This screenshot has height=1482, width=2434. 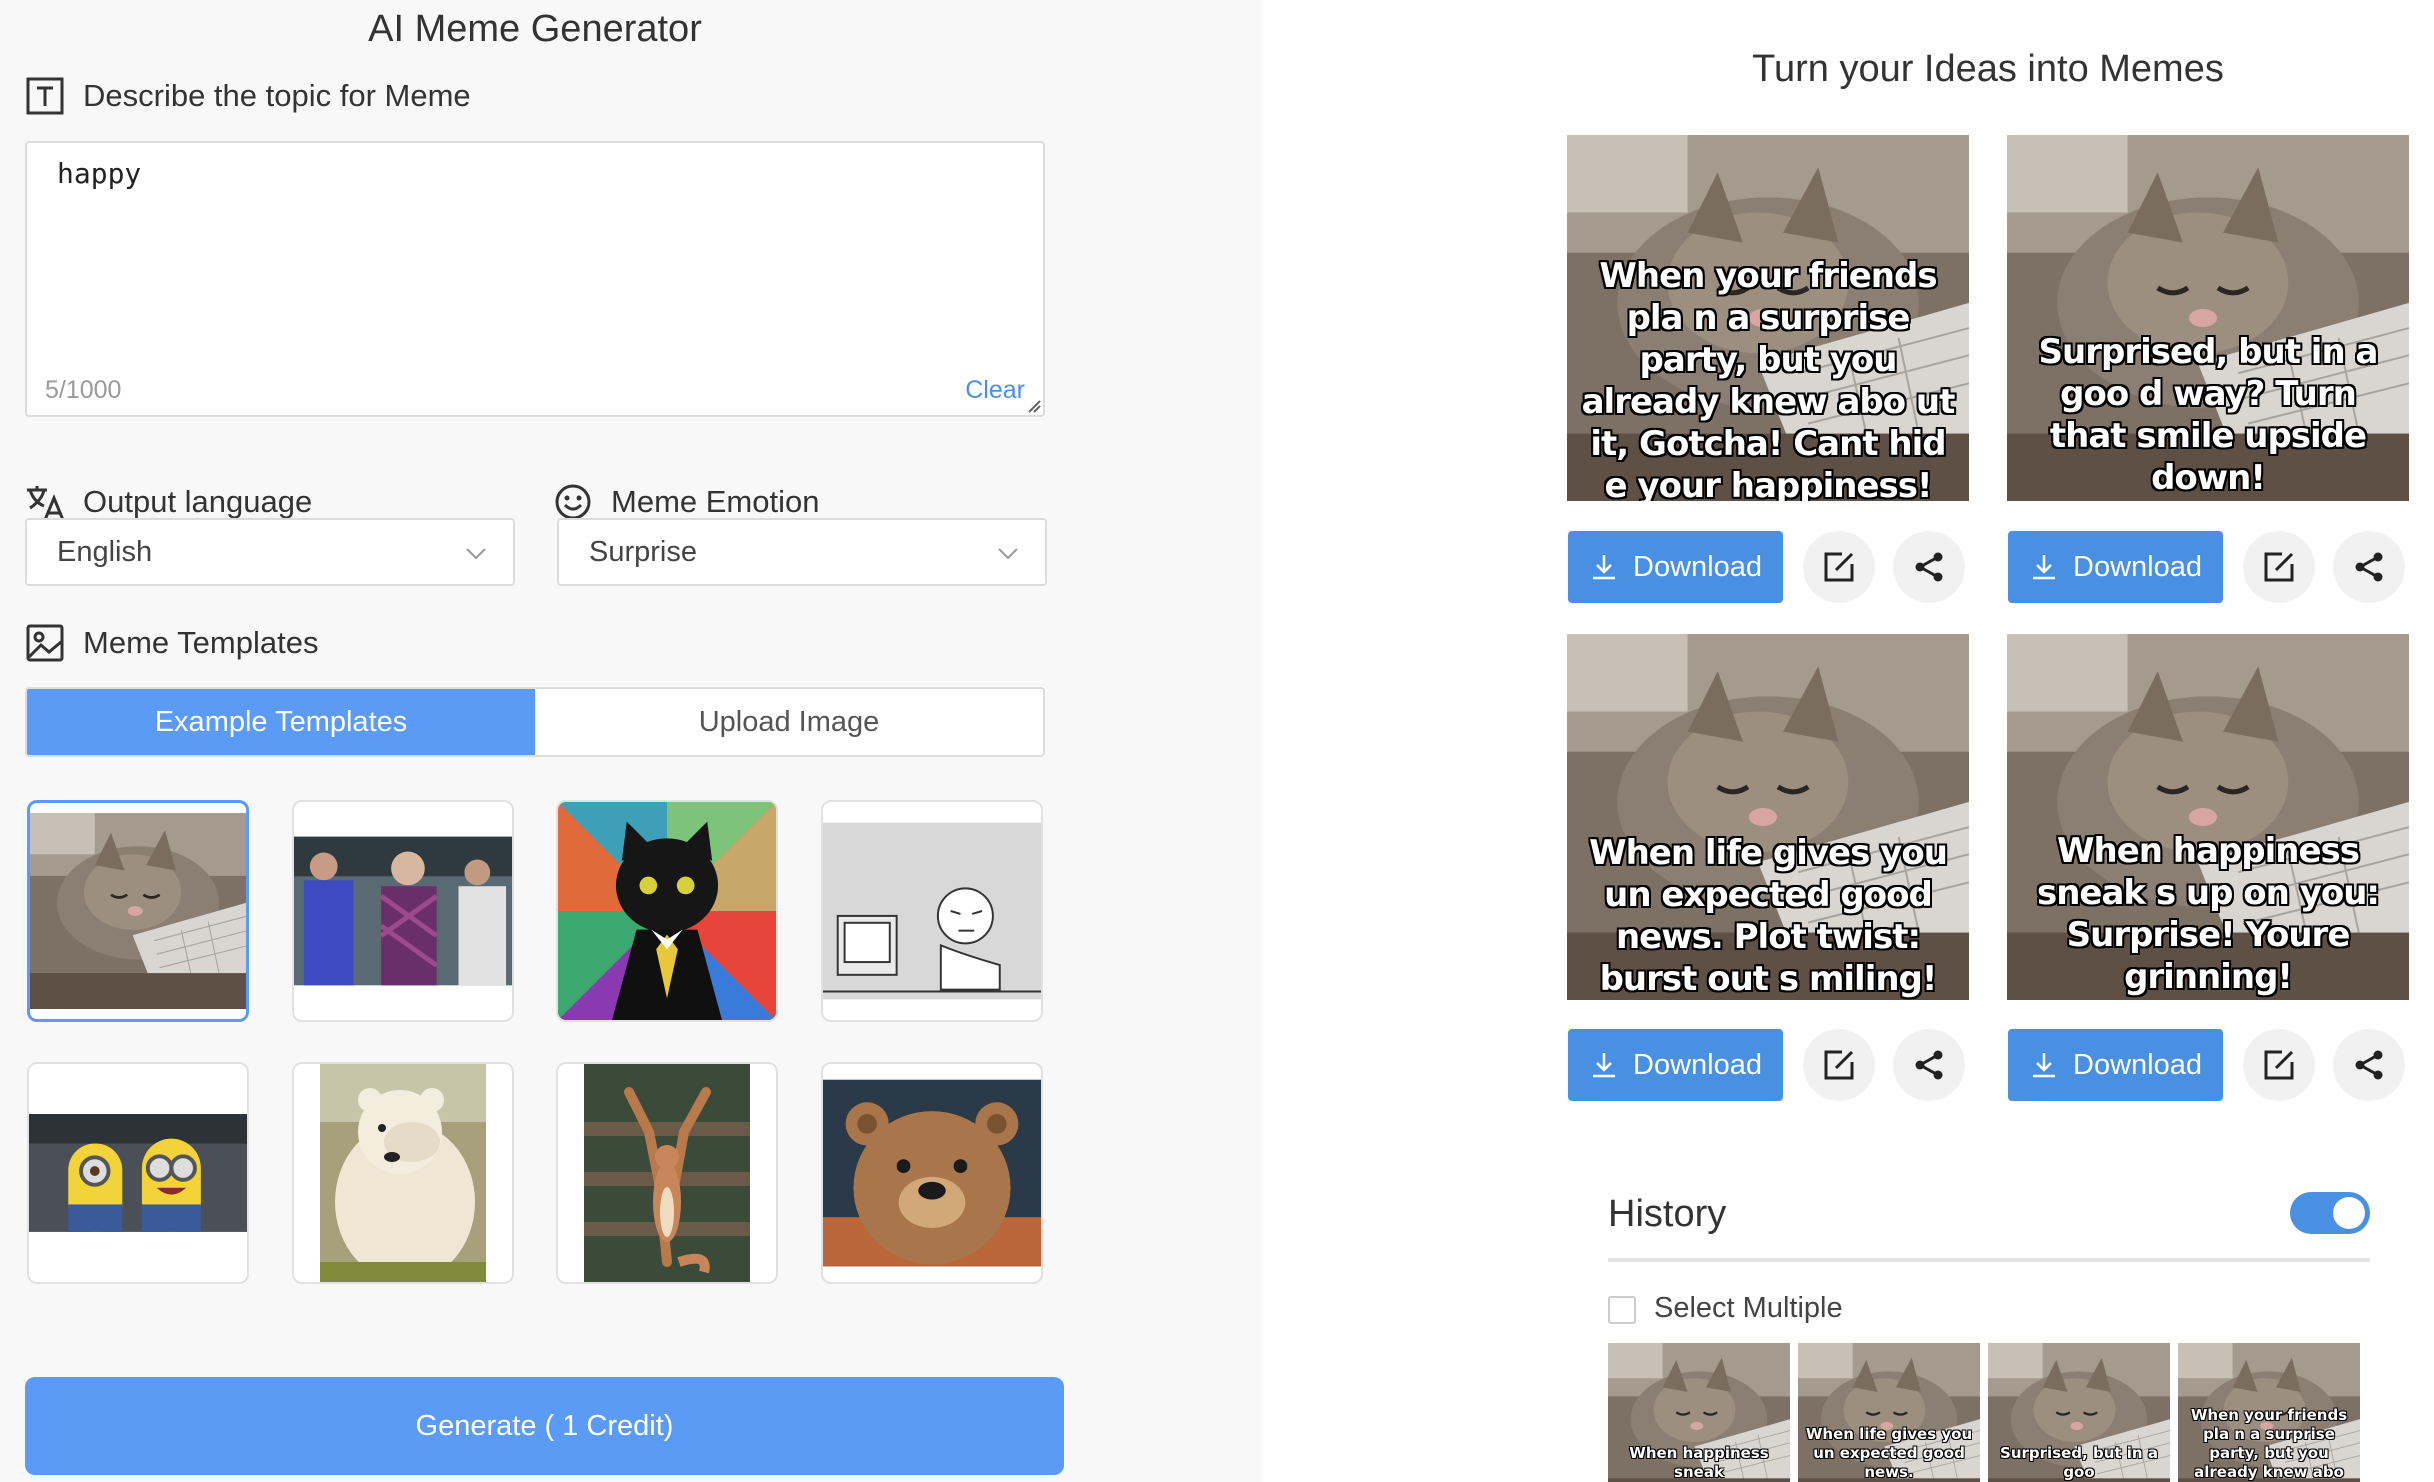 I want to click on template-teddy-bear, so click(x=932, y=1173).